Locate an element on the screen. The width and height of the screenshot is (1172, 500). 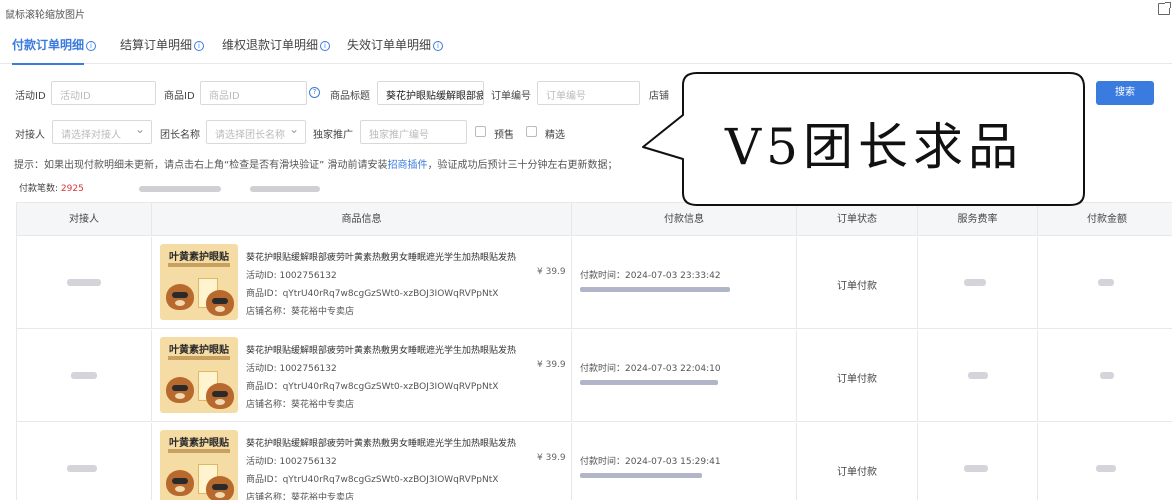
header-order-status: 订单状态 is located at coordinates (857, 219).